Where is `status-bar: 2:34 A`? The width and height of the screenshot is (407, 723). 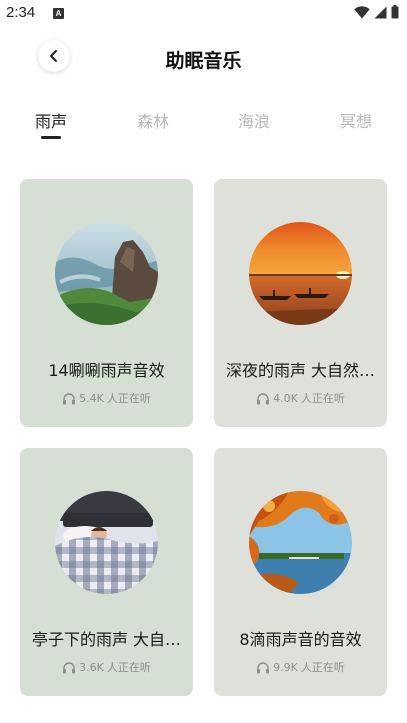
status-bar: 2:34 A is located at coordinates (203, 14).